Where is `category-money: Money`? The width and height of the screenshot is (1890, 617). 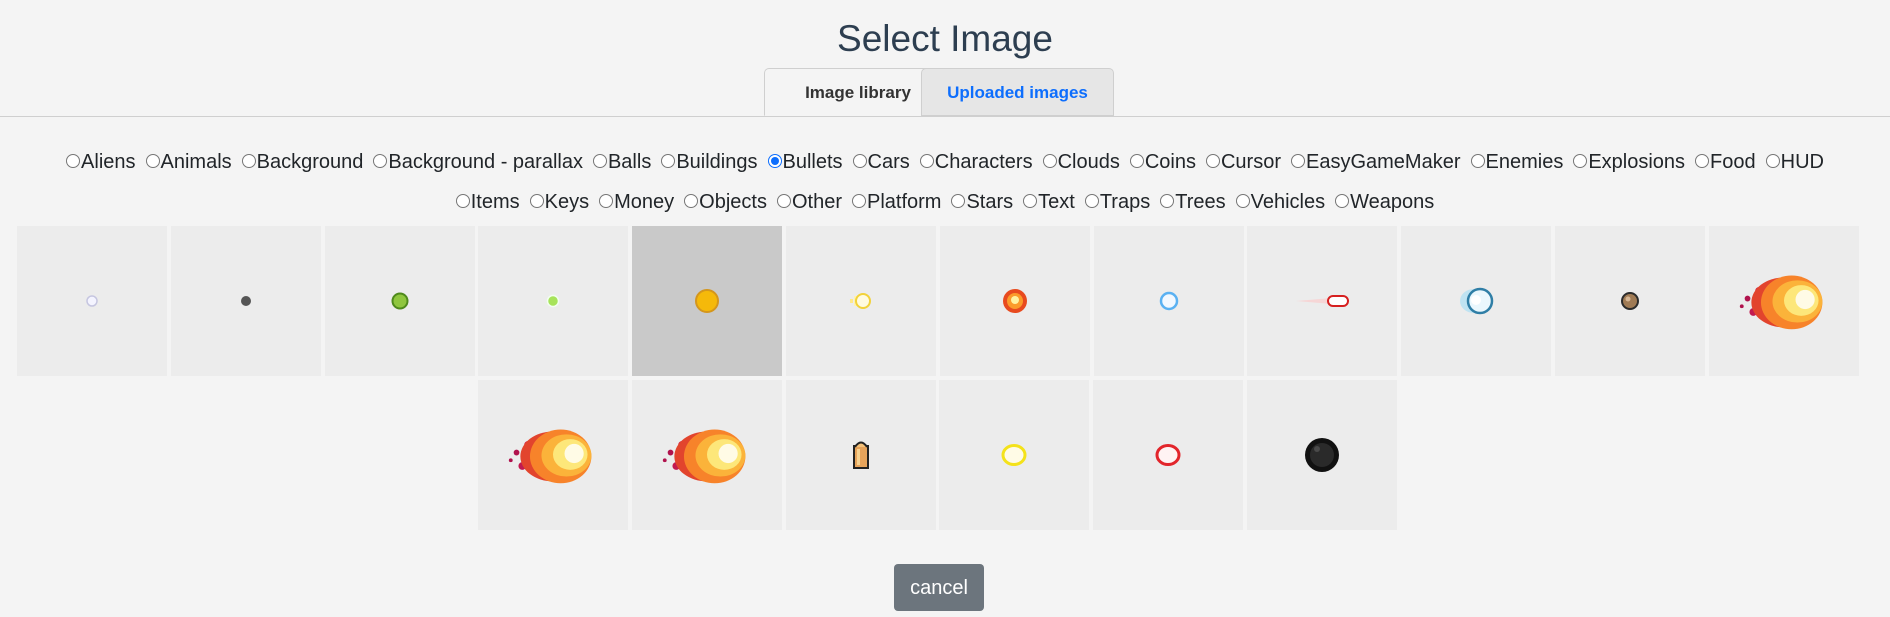 category-money: Money is located at coordinates (636, 202).